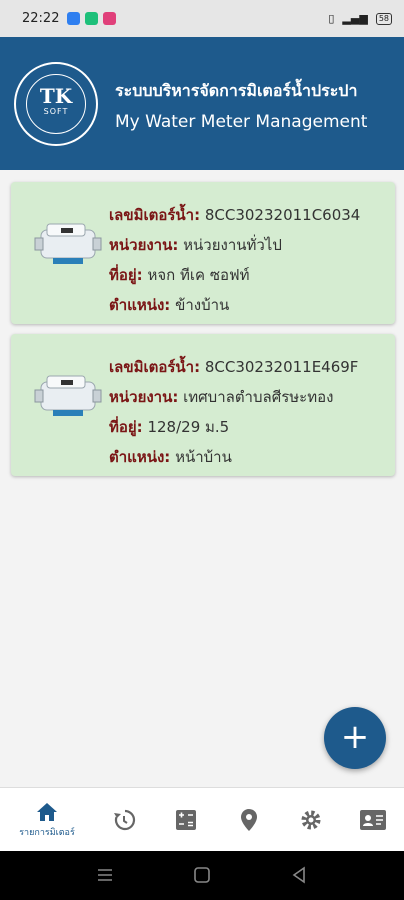 The height and width of the screenshot is (900, 404). What do you see at coordinates (299, 875) in the screenshot?
I see `back-icon` at bounding box center [299, 875].